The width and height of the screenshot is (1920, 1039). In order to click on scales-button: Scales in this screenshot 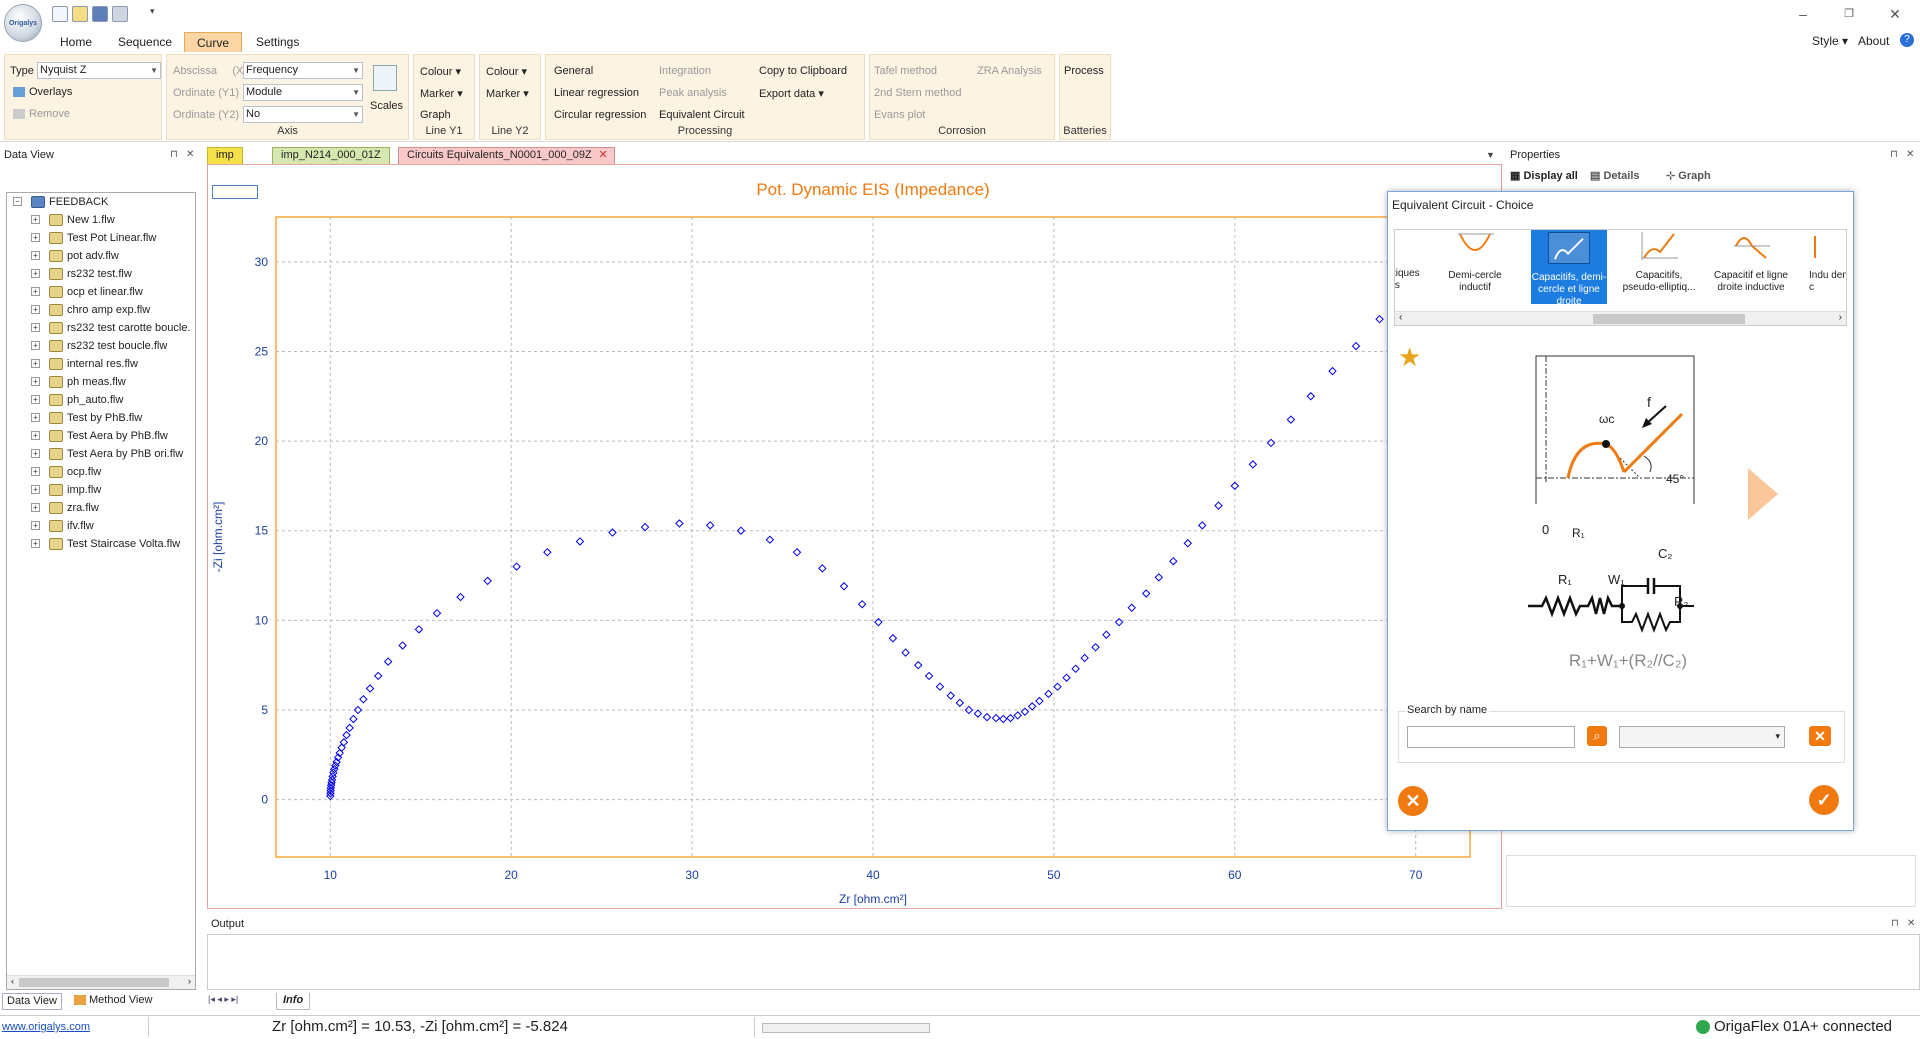, I will do `click(386, 106)`.